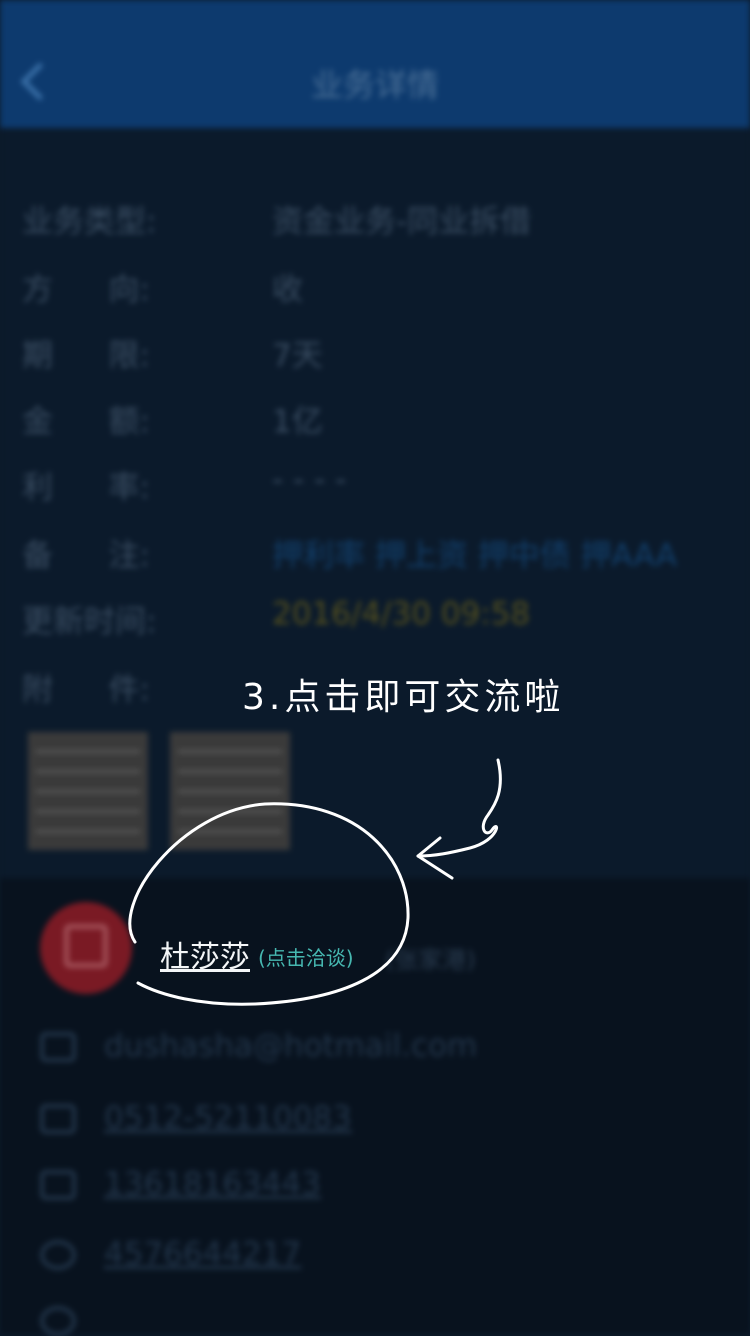 The height and width of the screenshot is (1336, 750). I want to click on tutorial-annotation, so click(315, 882).